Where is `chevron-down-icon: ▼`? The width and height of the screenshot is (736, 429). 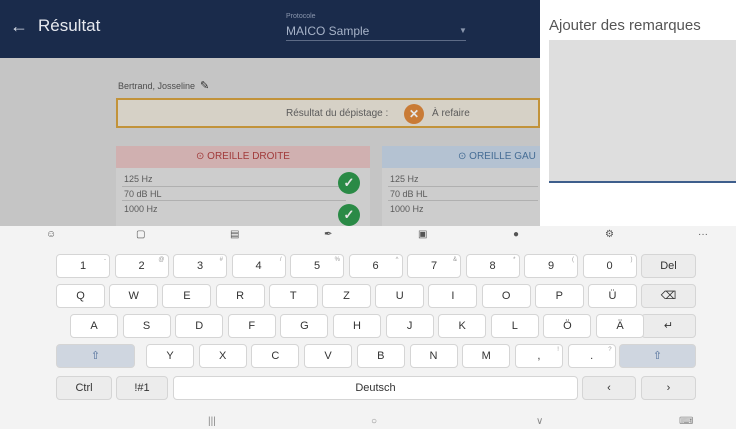
chevron-down-icon: ▼ is located at coordinates (463, 30).